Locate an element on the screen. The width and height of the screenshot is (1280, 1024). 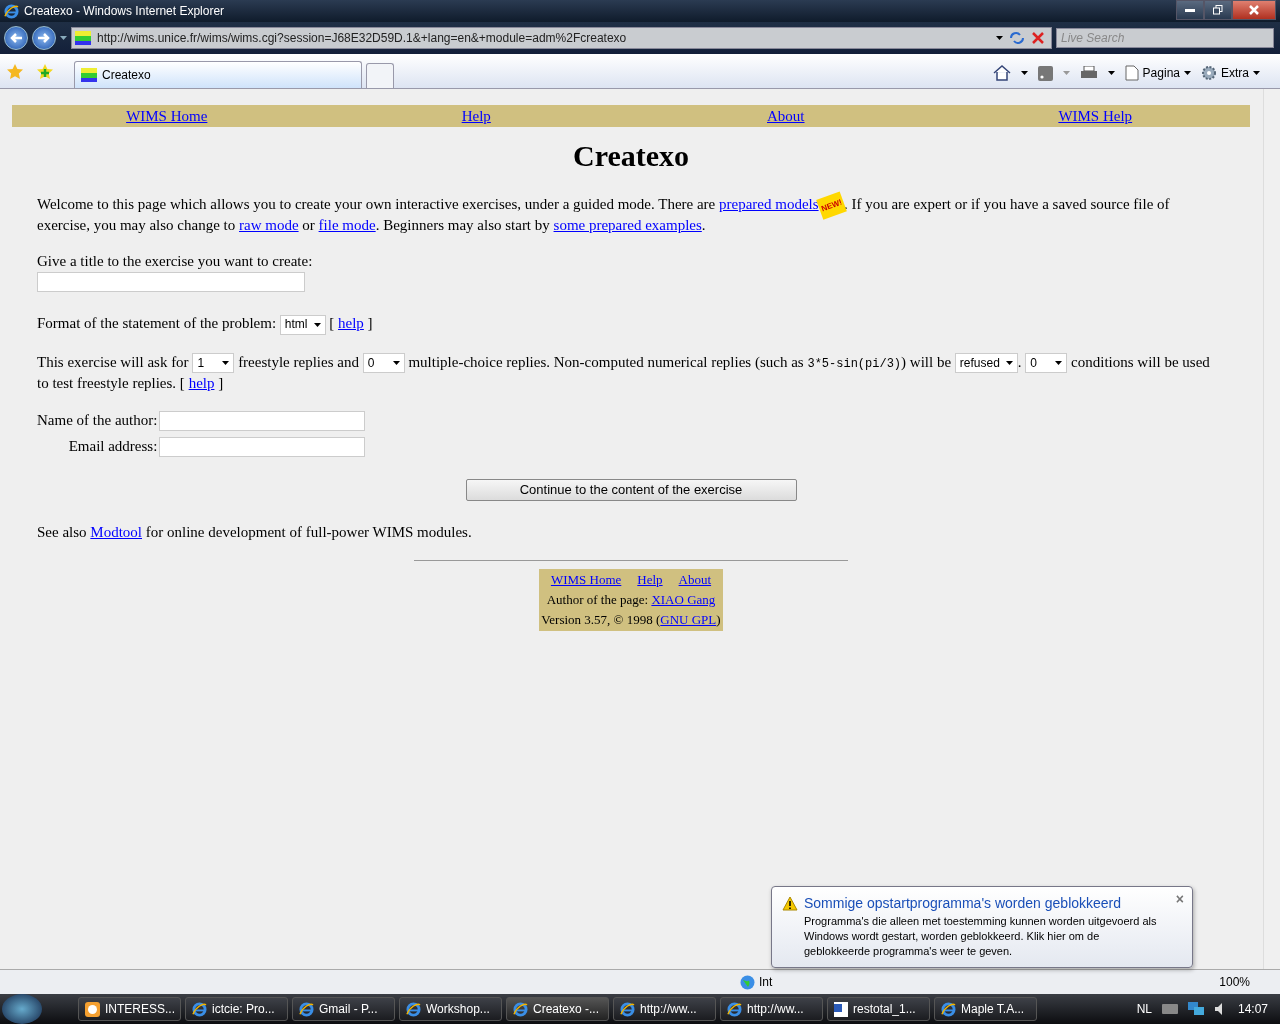
search-field: Live Search is located at coordinates (1165, 38).